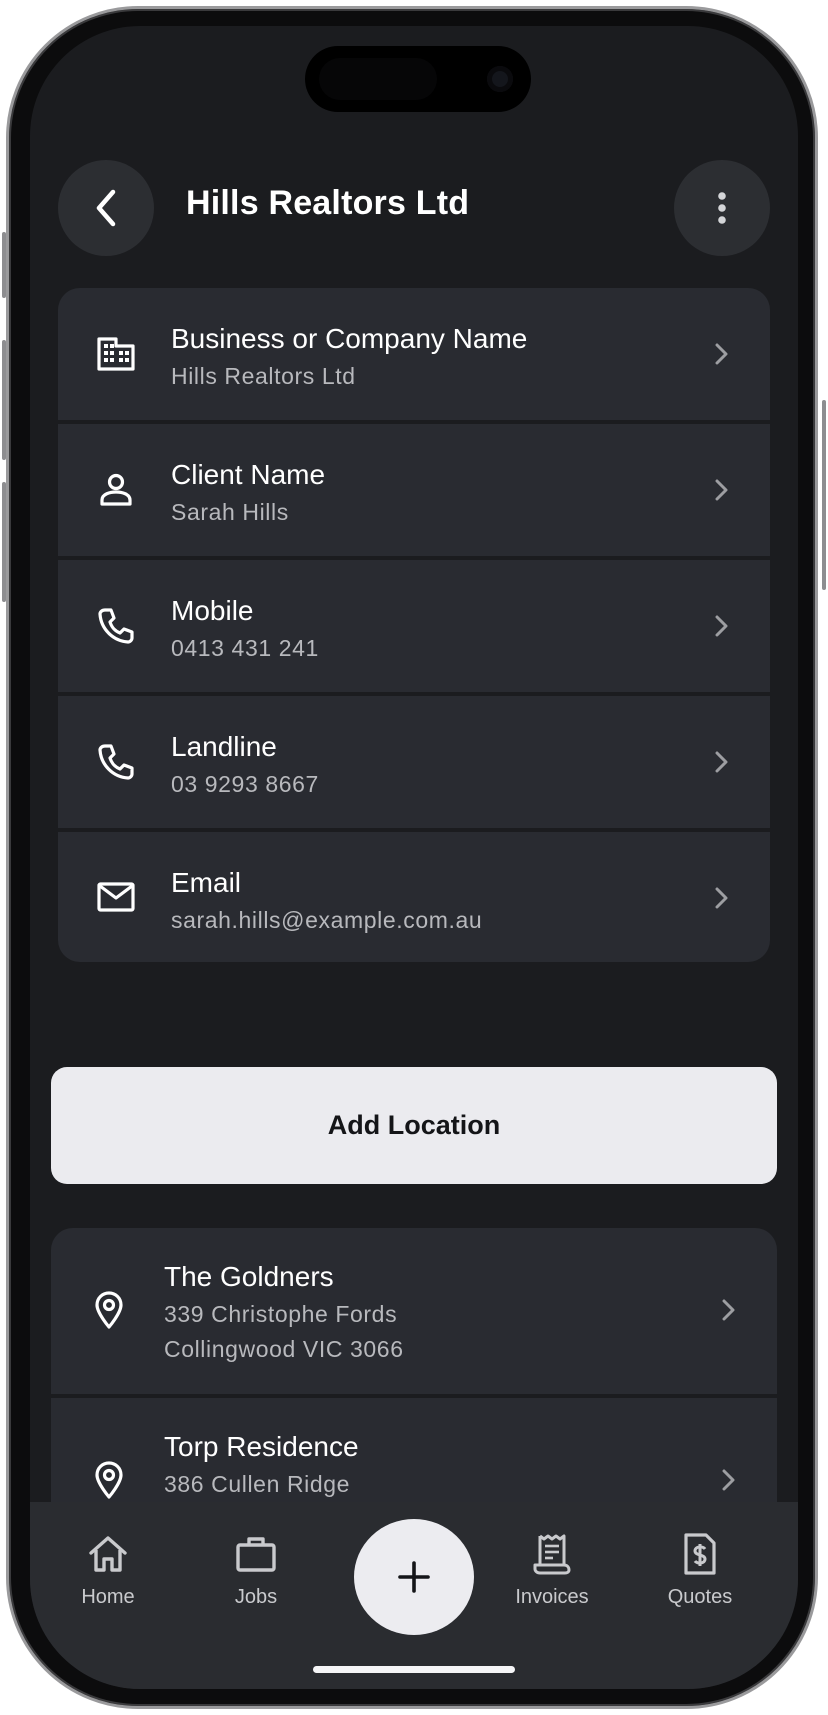 This screenshot has width=828, height=1715. I want to click on row-label: Client Name, so click(248, 474).